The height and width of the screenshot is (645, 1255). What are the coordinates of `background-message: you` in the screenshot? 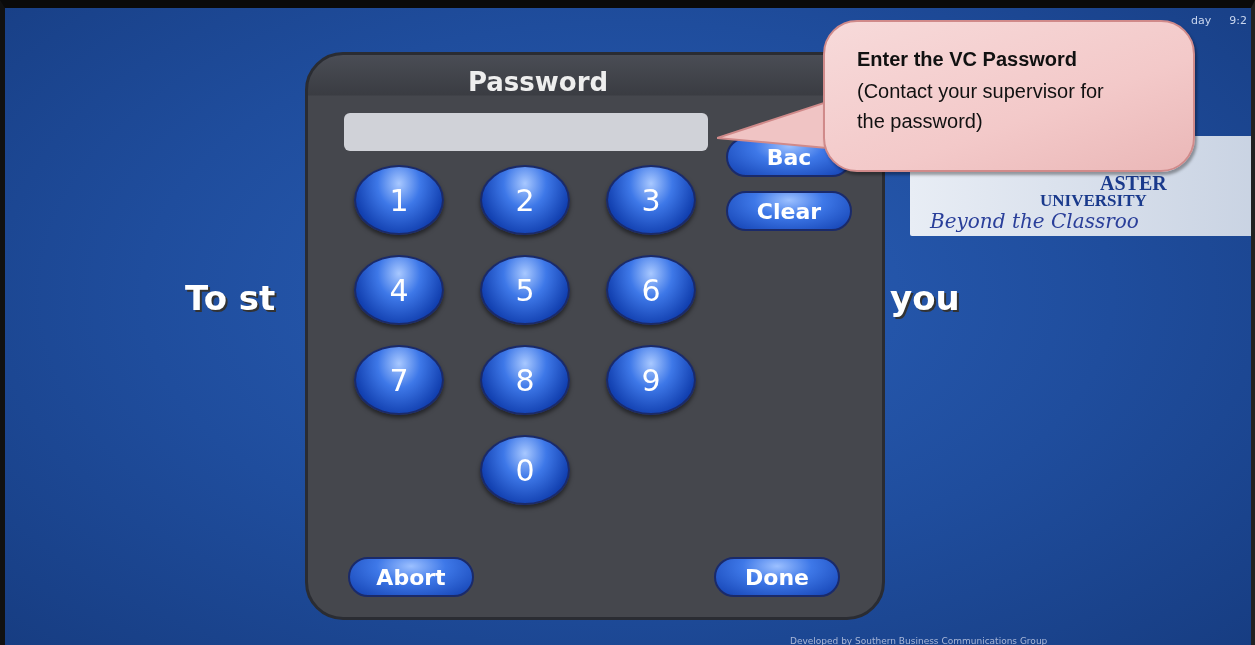 It's located at (925, 298).